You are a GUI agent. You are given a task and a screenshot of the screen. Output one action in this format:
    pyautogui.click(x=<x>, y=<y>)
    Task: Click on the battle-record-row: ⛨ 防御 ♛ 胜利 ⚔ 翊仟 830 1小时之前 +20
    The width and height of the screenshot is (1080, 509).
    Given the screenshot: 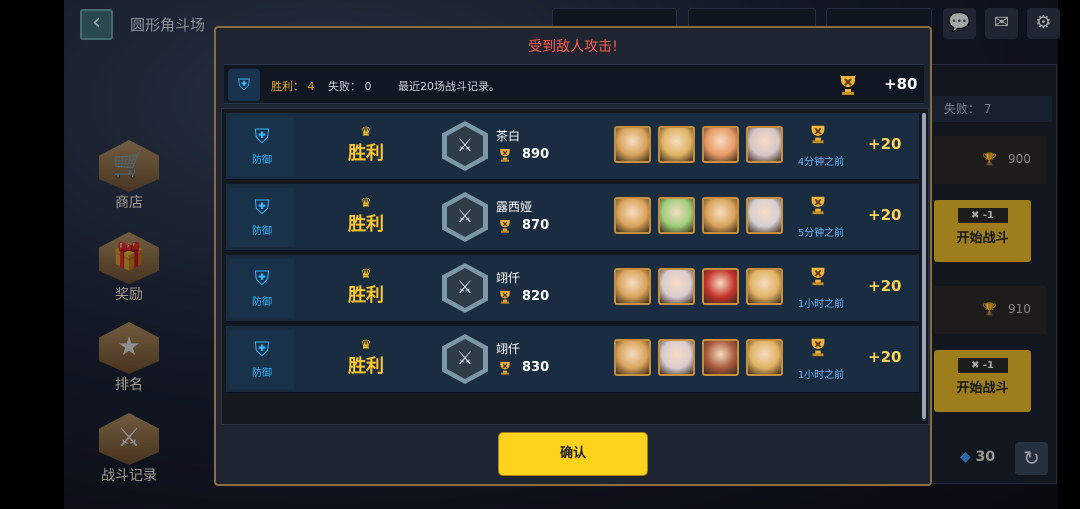 What is the action you would take?
    pyautogui.click(x=572, y=359)
    